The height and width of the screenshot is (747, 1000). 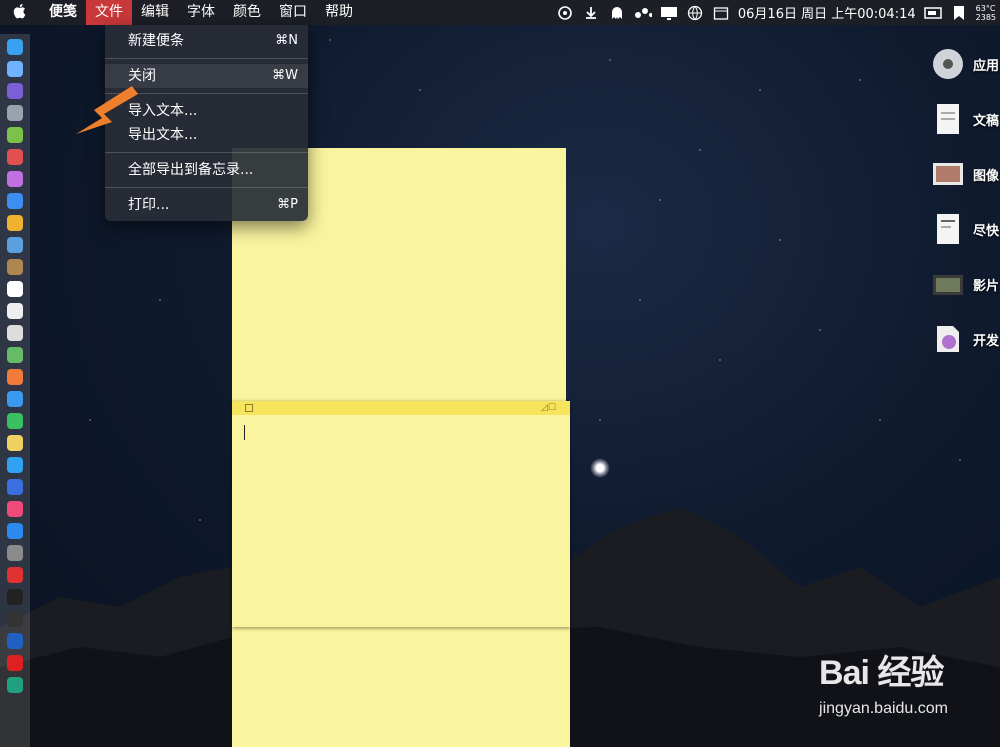 I want to click on switch-icon, so click(x=932, y=13).